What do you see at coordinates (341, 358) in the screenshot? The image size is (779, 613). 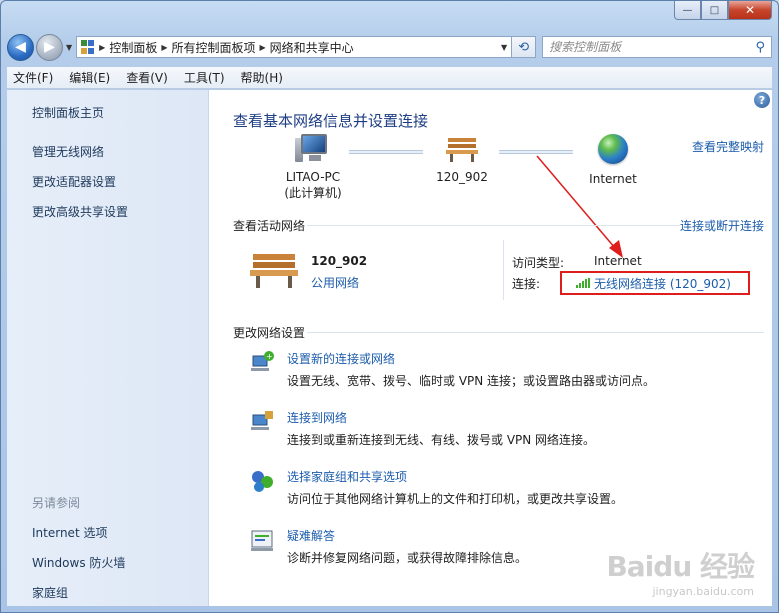 I see `setup-connection-link: 设置新的连接或网络` at bounding box center [341, 358].